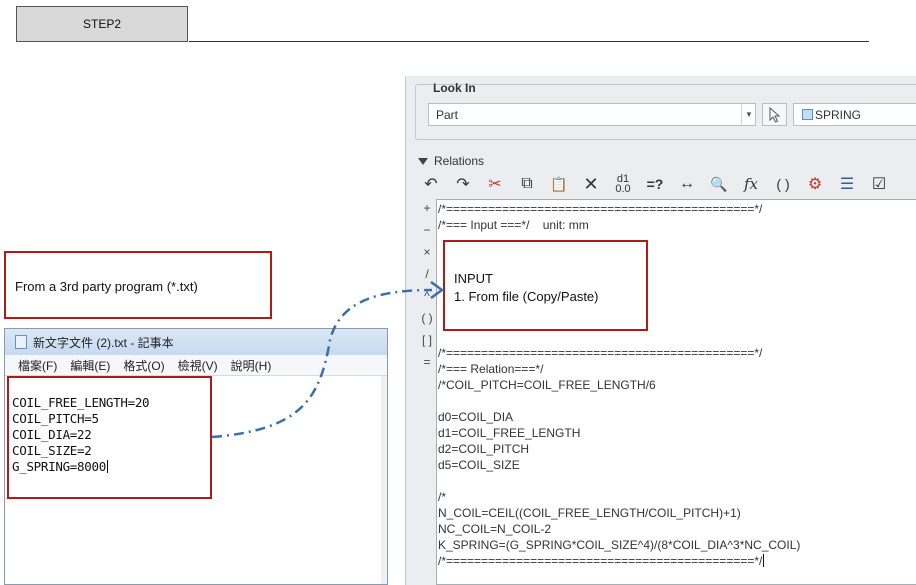 The width and height of the screenshot is (916, 585). What do you see at coordinates (427, 362) in the screenshot?
I see `equals-operator-button: =` at bounding box center [427, 362].